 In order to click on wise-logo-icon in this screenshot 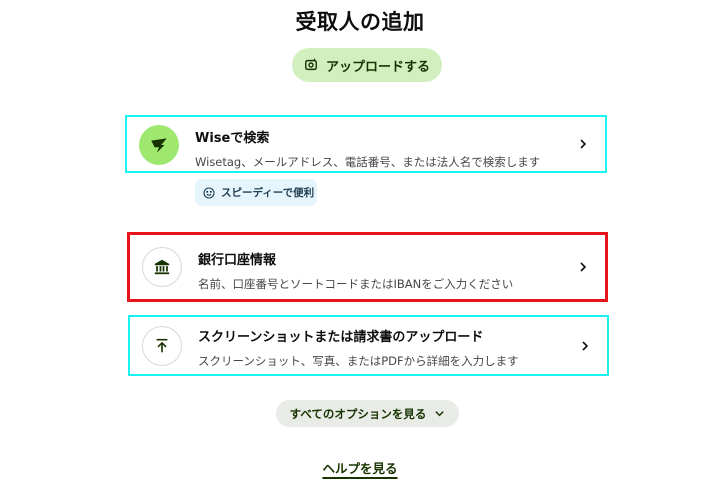, I will do `click(159, 145)`.